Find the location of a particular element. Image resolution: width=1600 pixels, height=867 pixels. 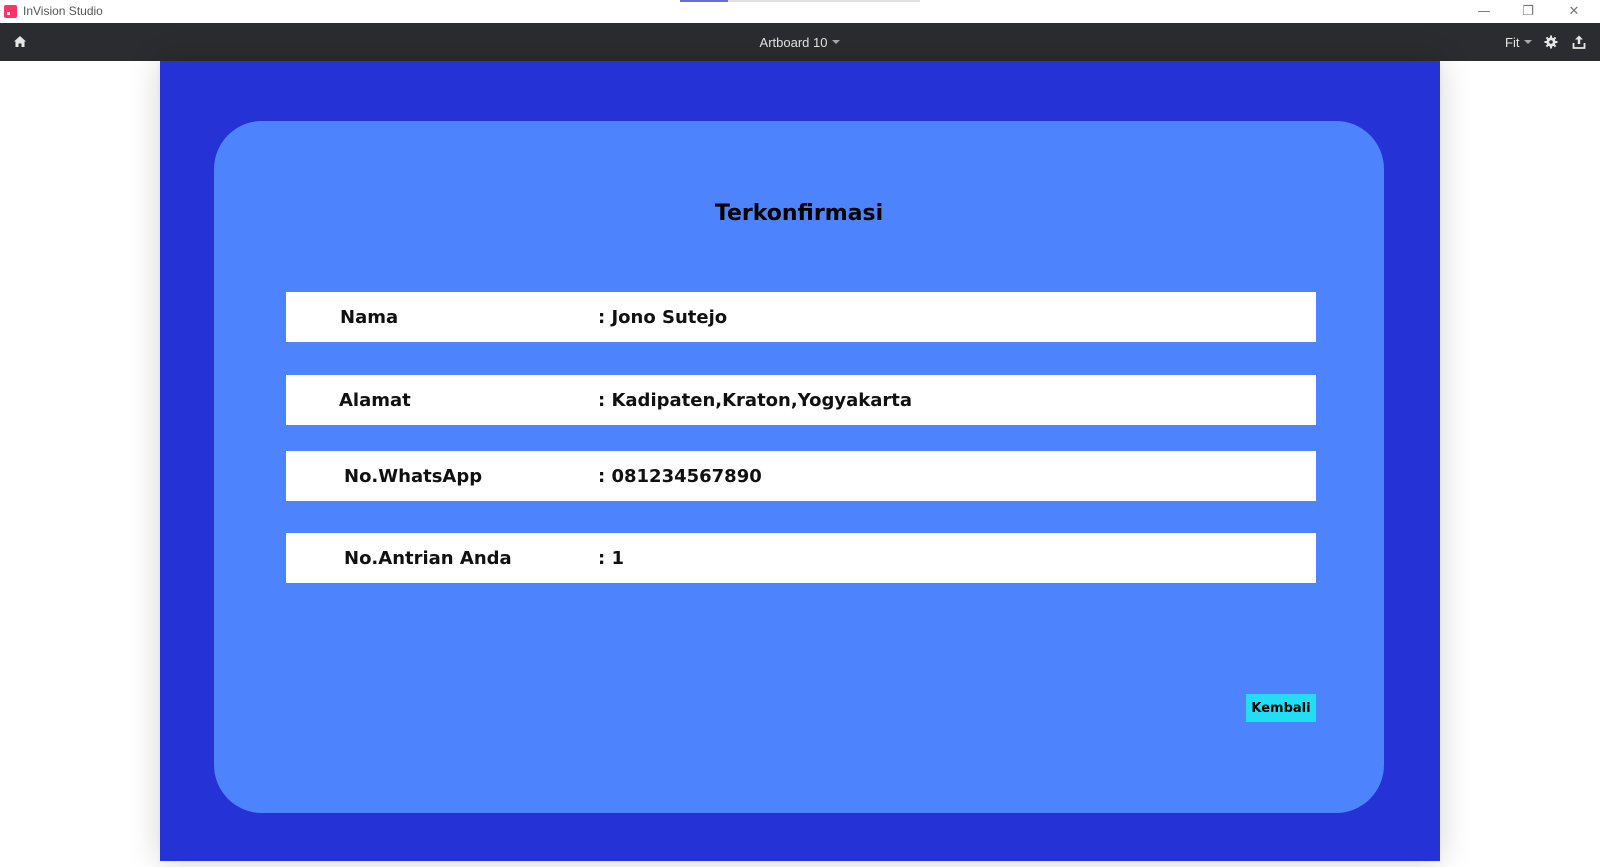

row-label: No.WhatsApp is located at coordinates (413, 476).